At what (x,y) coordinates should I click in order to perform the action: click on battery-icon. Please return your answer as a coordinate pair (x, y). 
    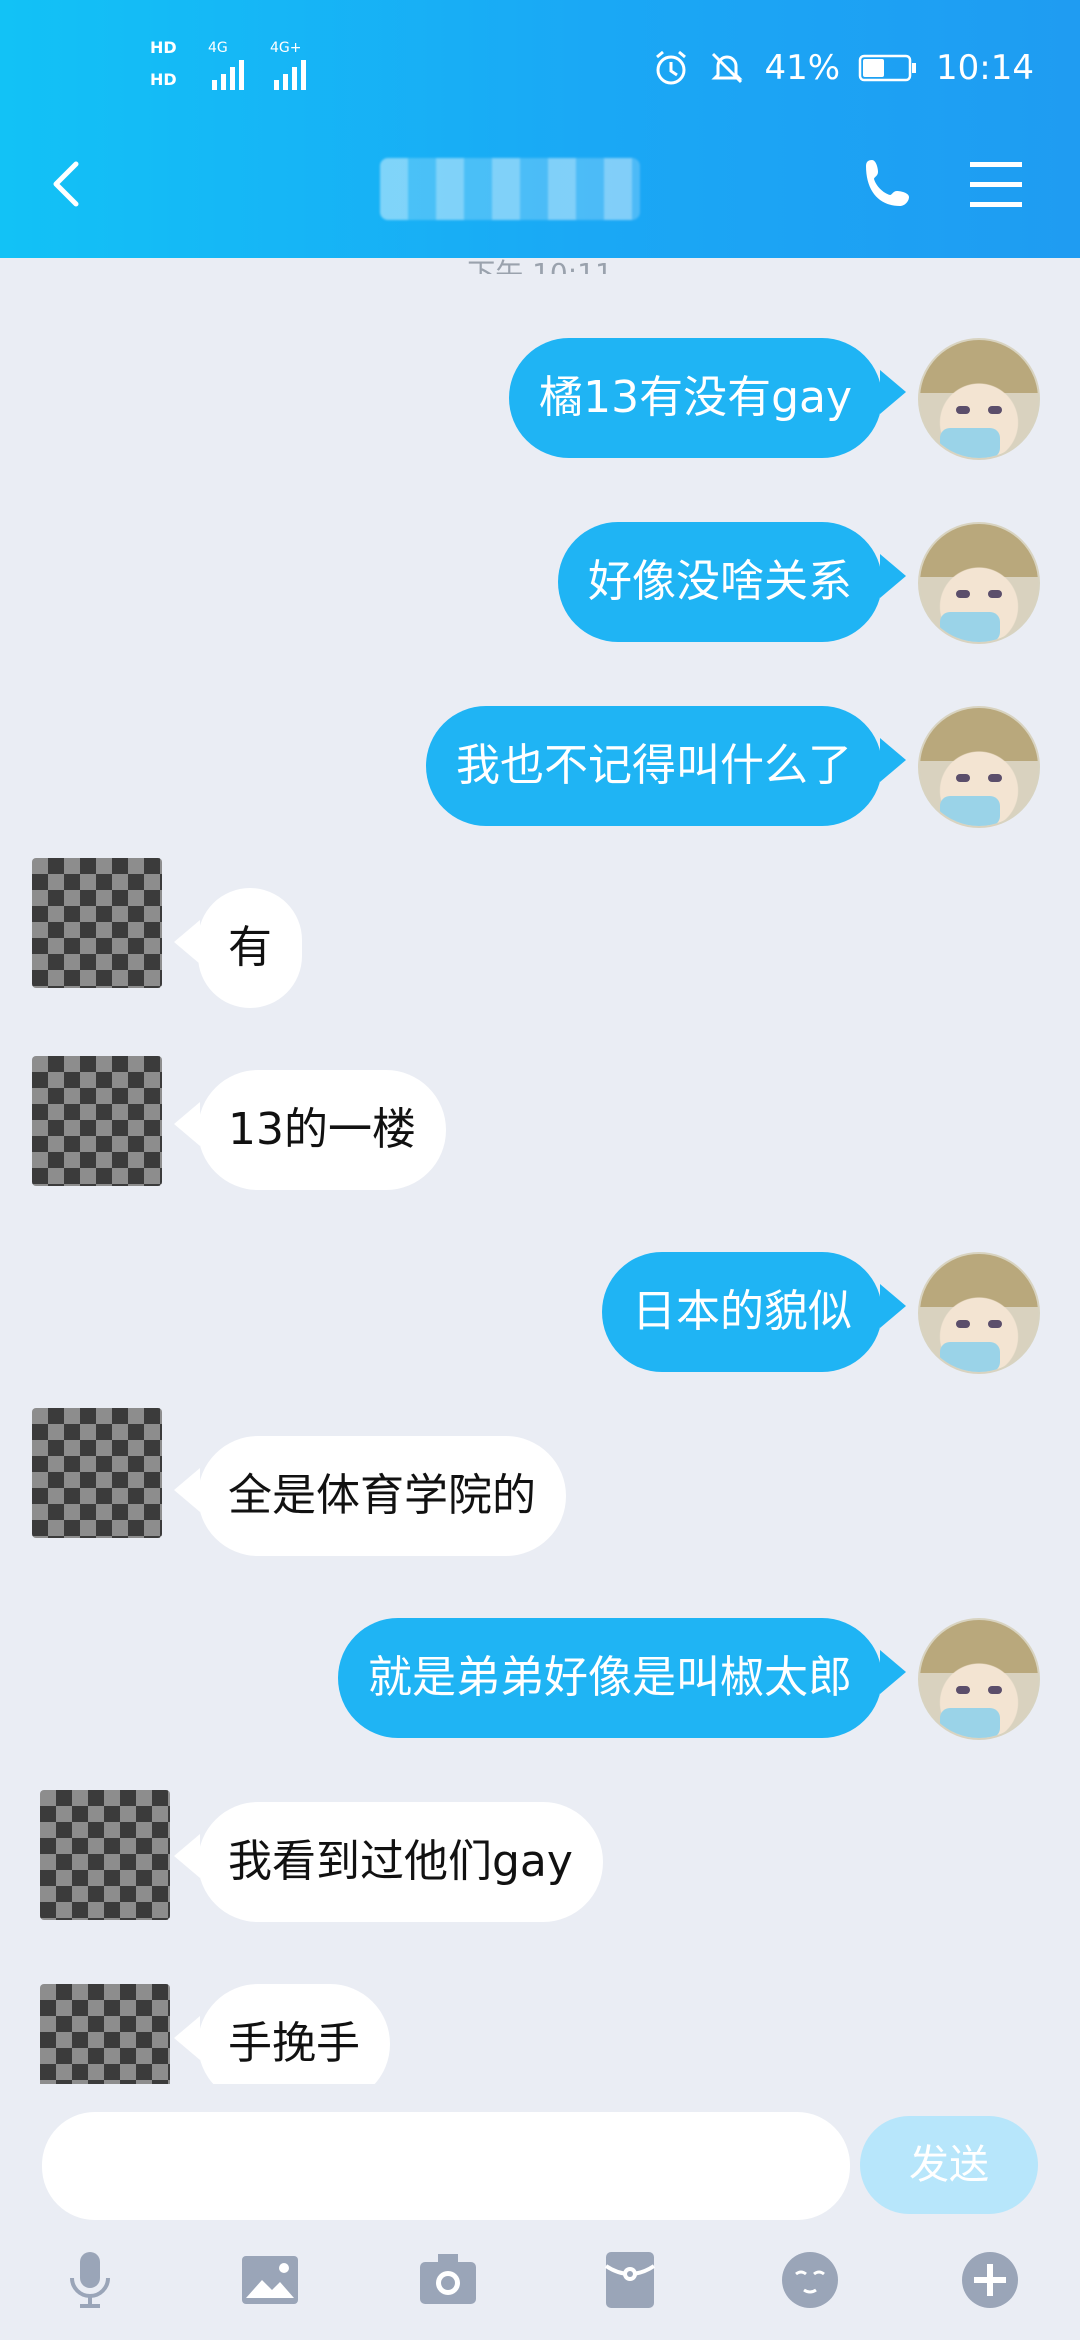
    Looking at the image, I should click on (887, 68).